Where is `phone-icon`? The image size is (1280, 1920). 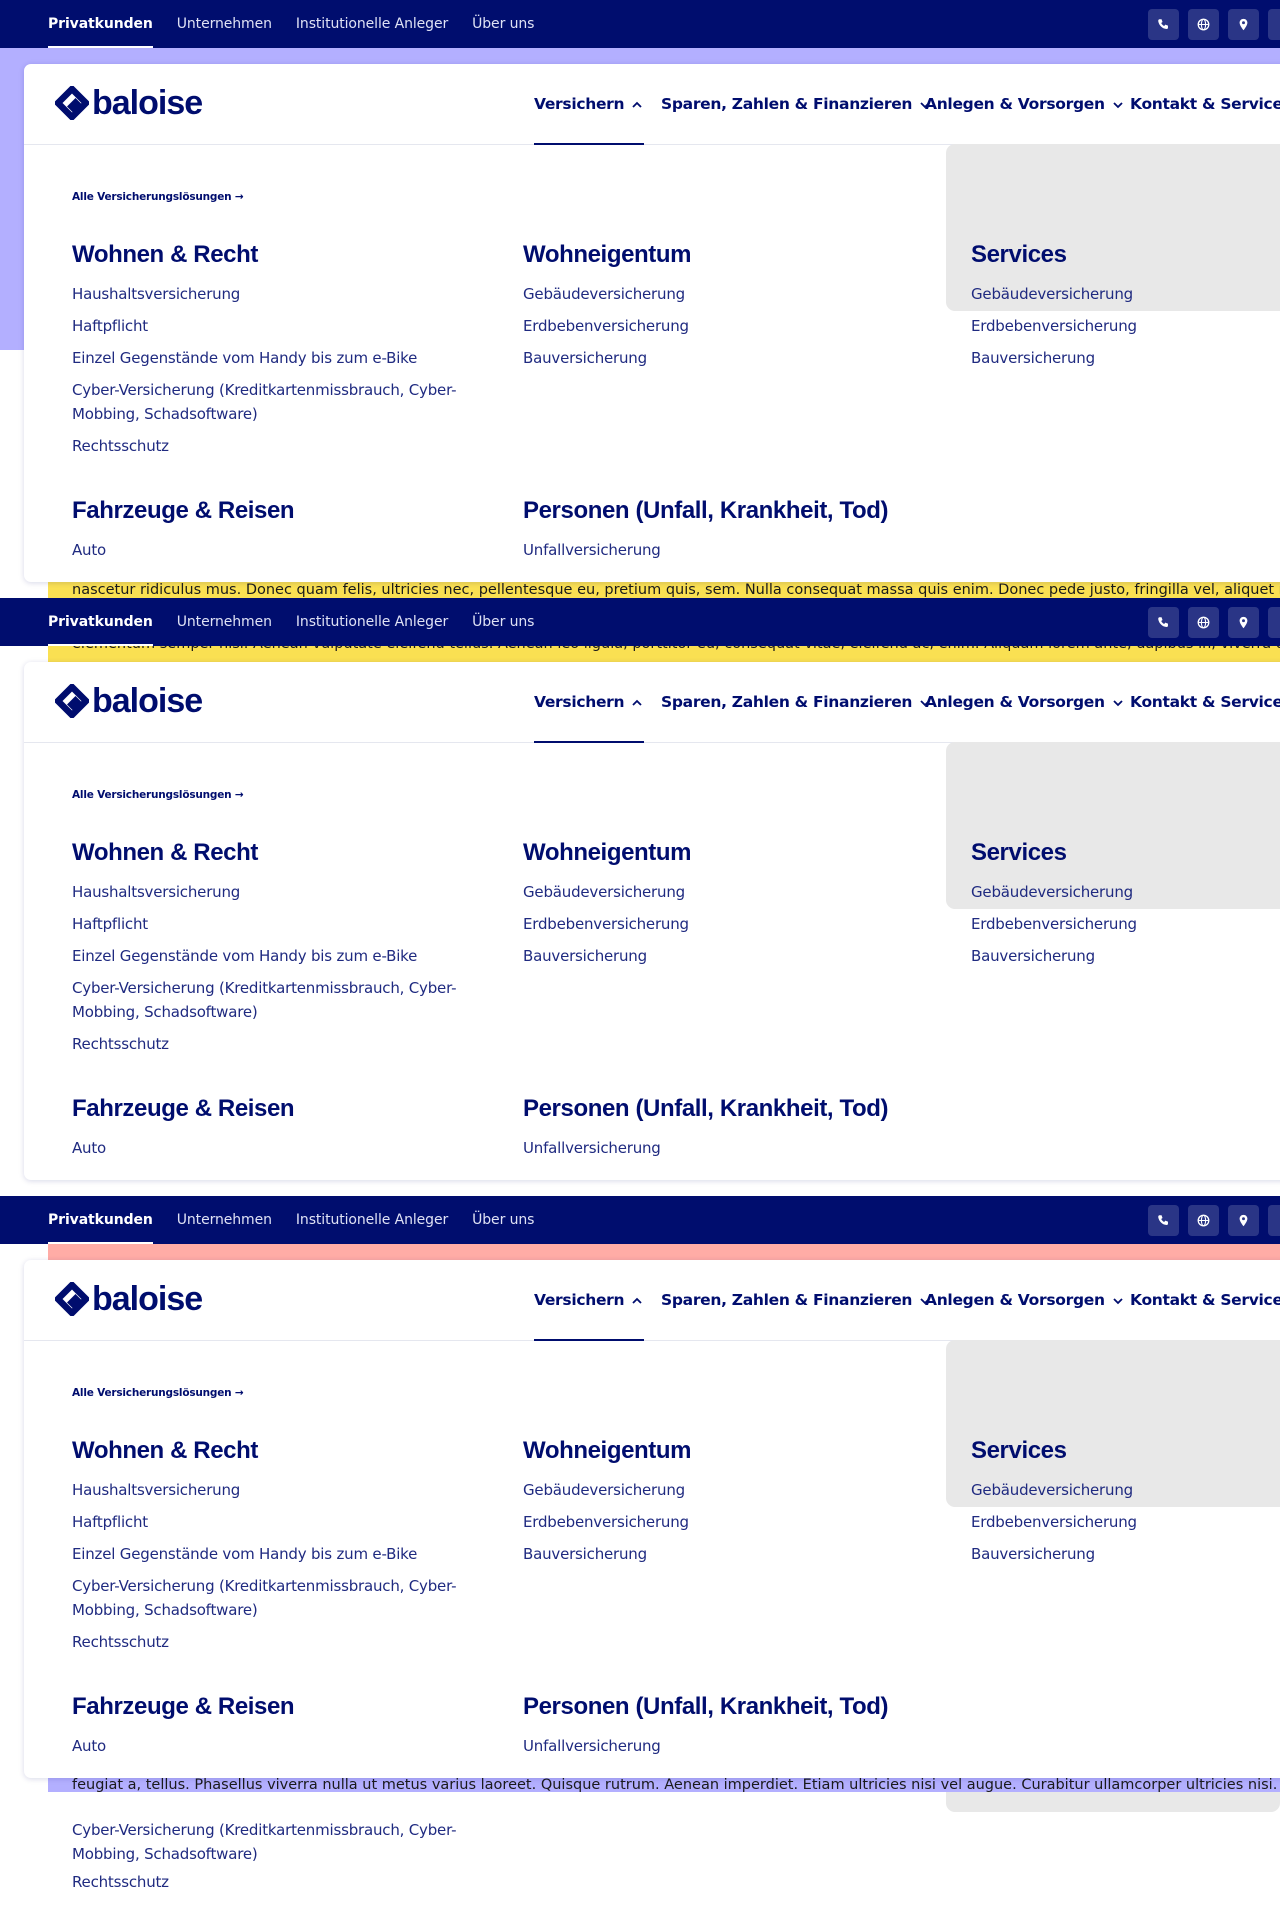 phone-icon is located at coordinates (1163, 622).